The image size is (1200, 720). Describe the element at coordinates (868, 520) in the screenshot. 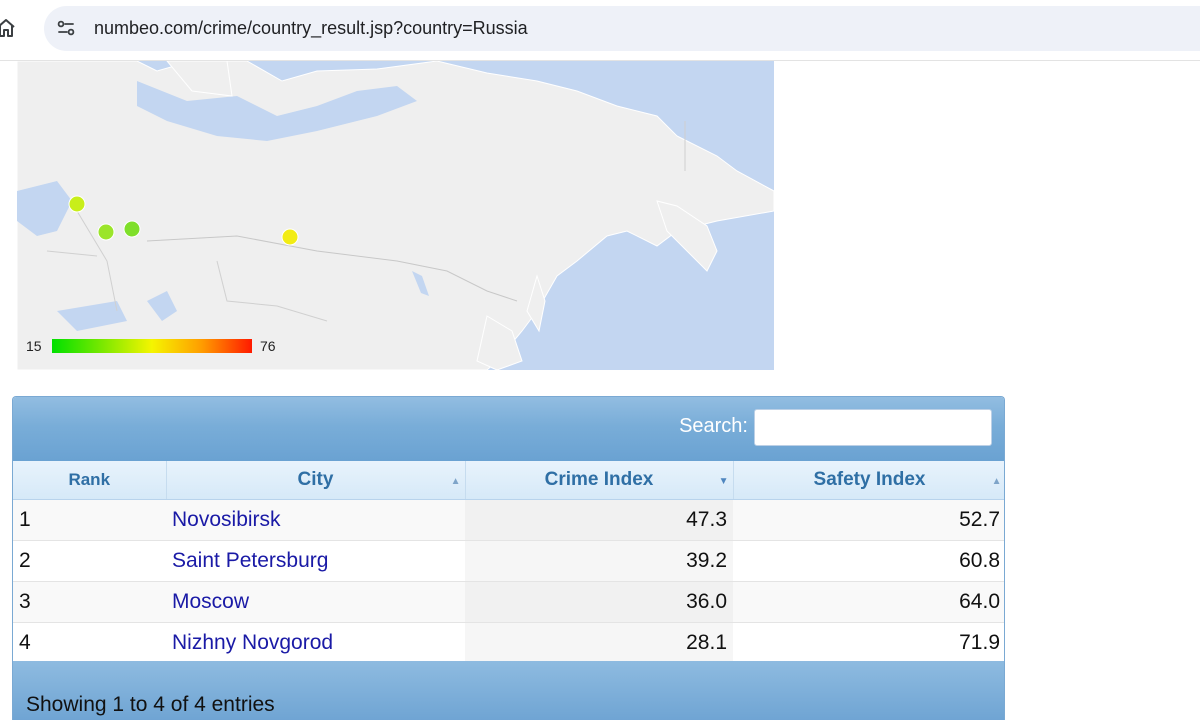

I see `safety-index-cell: 52.7` at that location.